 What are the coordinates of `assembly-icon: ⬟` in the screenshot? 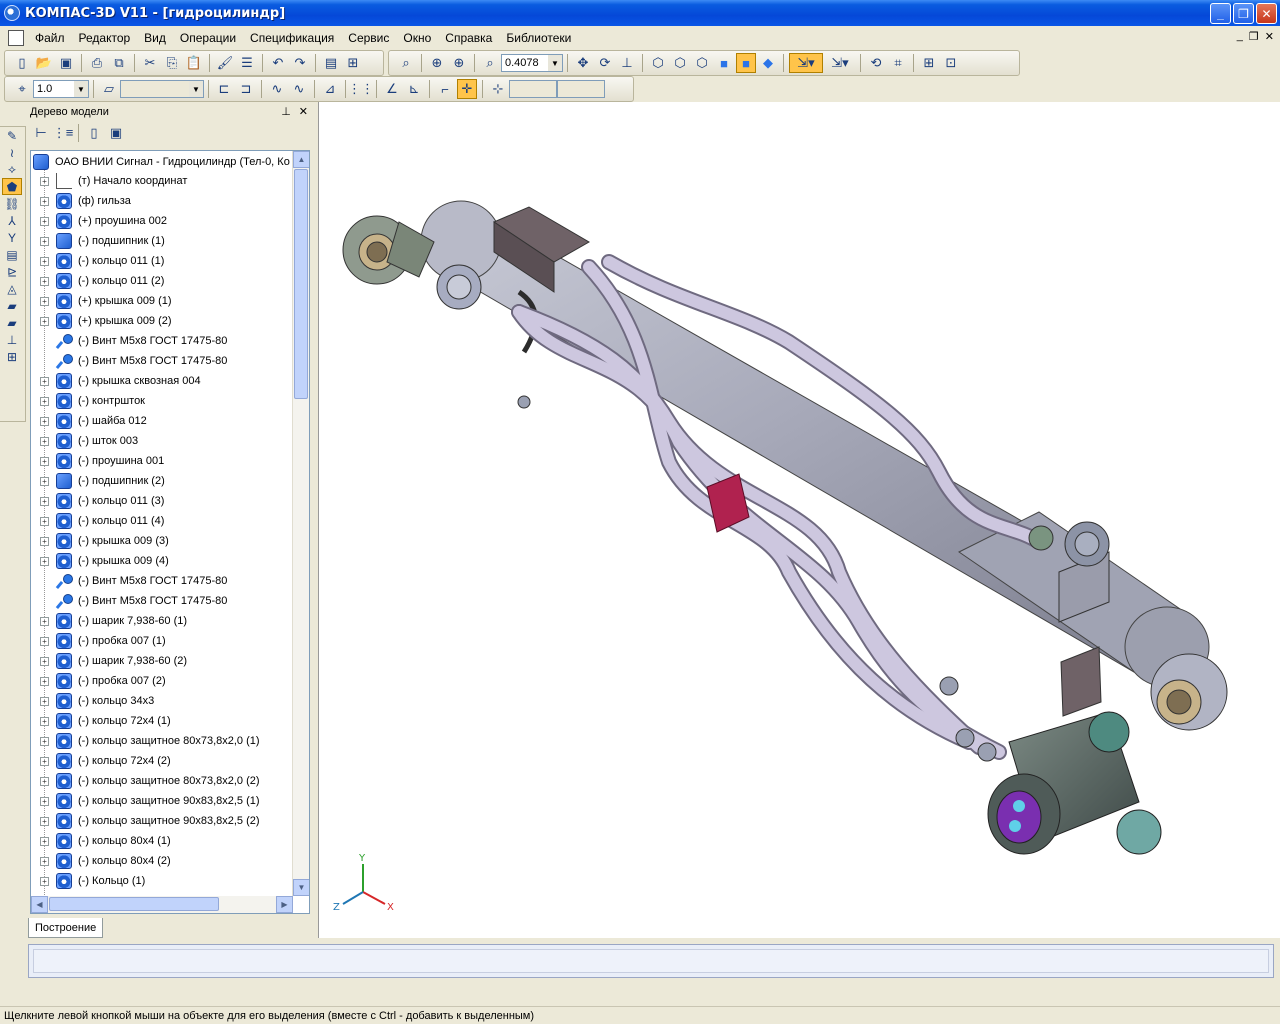 It's located at (12, 186).